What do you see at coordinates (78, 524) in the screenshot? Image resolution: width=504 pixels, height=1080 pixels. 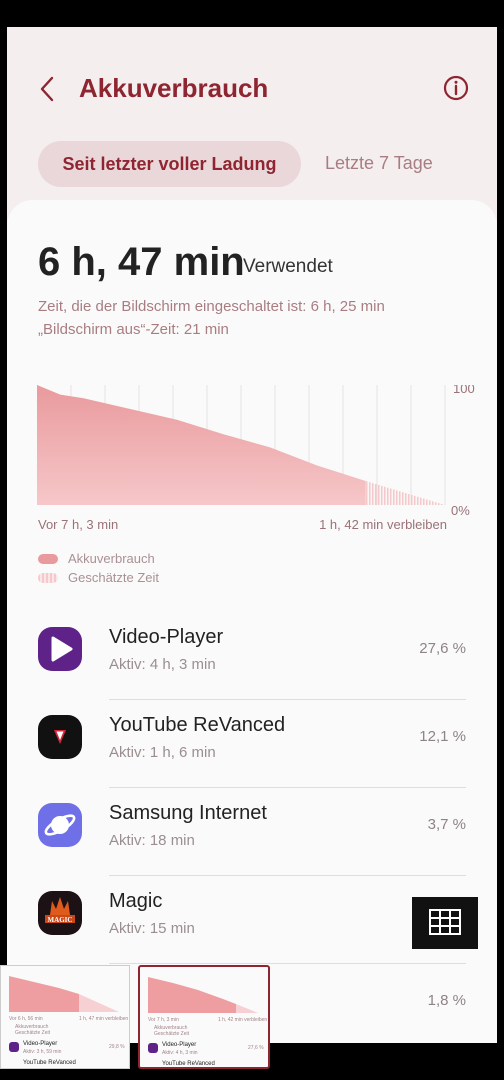 I see `chart-start-label: Vor 7 h, 3 min` at bounding box center [78, 524].